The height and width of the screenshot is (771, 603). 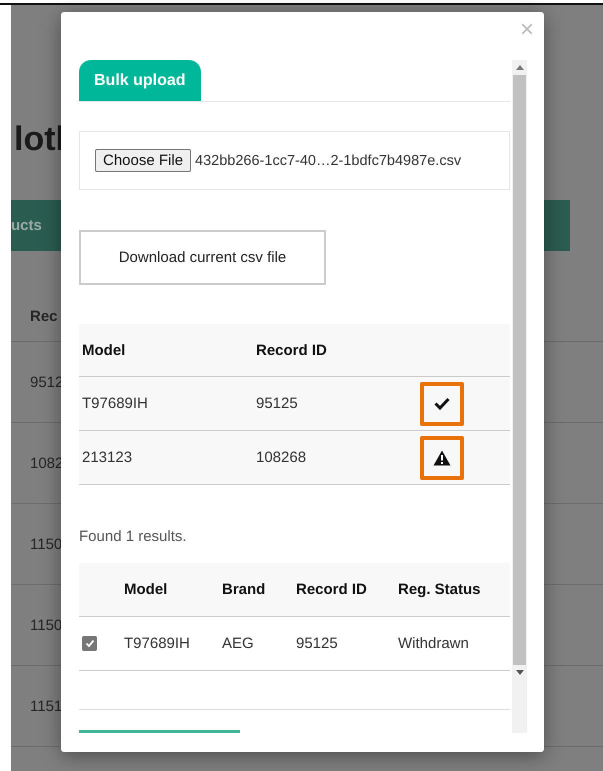 What do you see at coordinates (26, 225) in the screenshot?
I see `nav-item: ucts` at bounding box center [26, 225].